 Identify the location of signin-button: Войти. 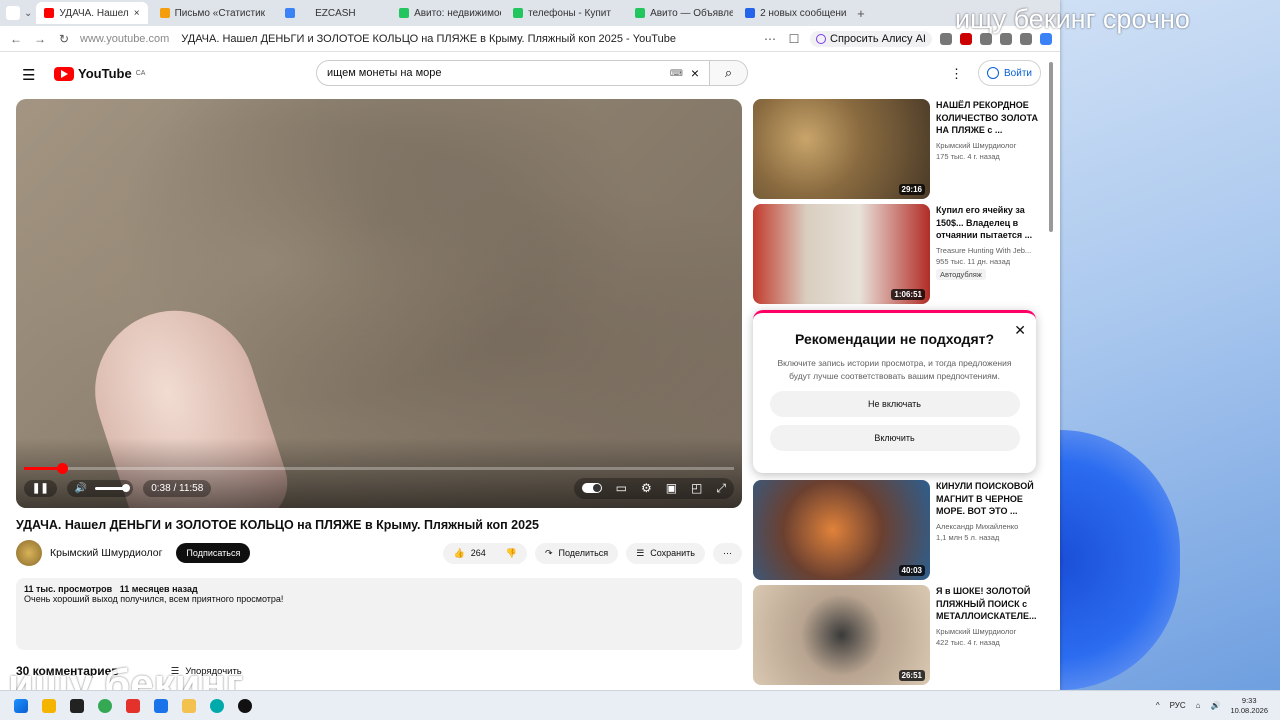
(1009, 73).